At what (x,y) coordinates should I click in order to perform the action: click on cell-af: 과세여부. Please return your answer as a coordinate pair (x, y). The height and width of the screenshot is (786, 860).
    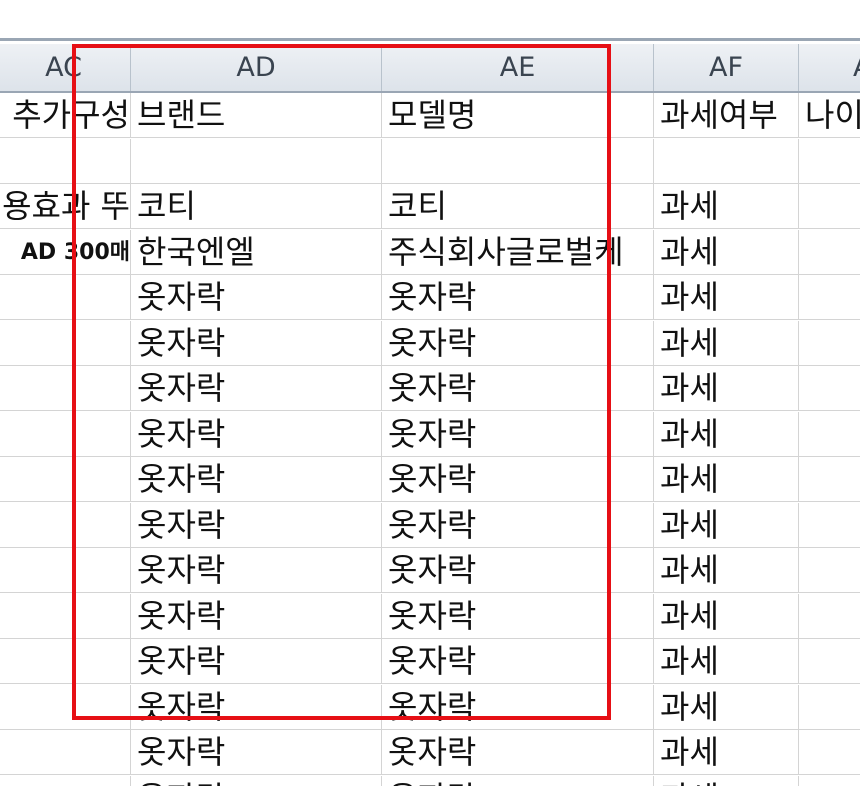
    Looking at the image, I should click on (726, 115).